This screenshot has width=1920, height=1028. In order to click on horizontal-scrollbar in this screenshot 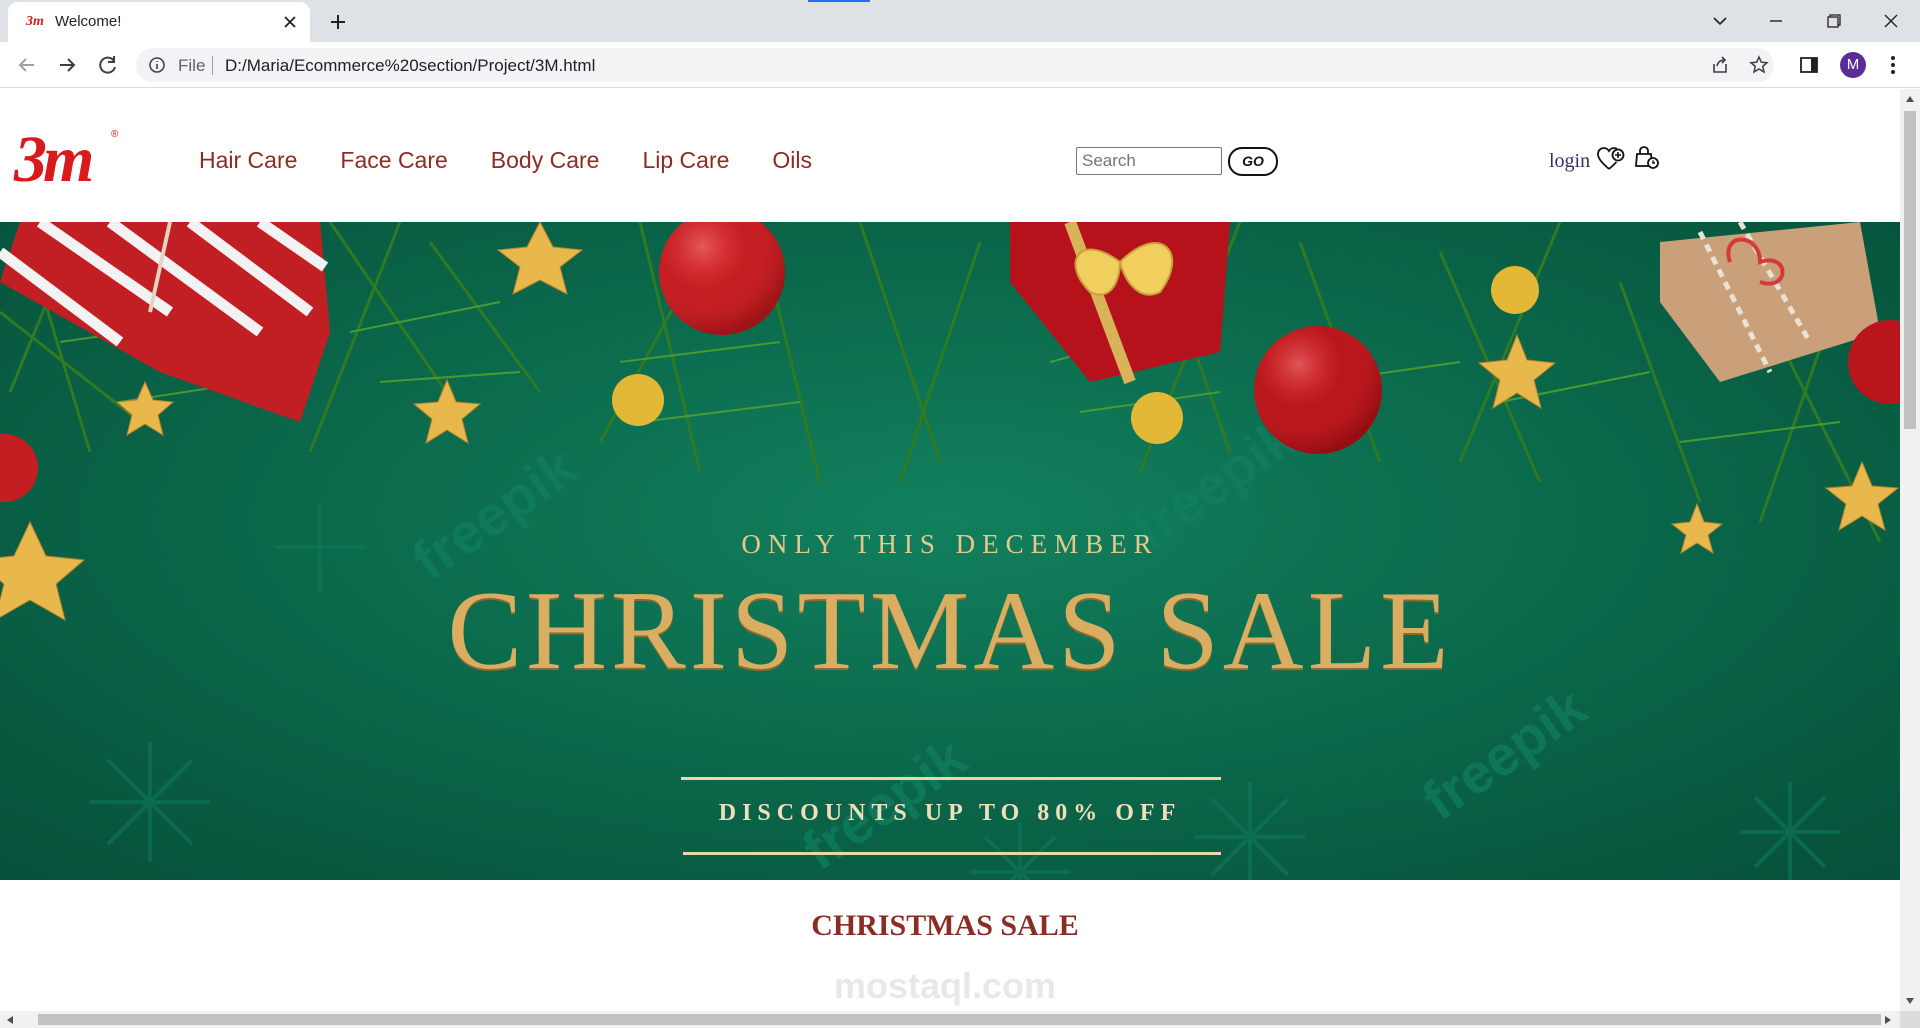, I will do `click(950, 1019)`.